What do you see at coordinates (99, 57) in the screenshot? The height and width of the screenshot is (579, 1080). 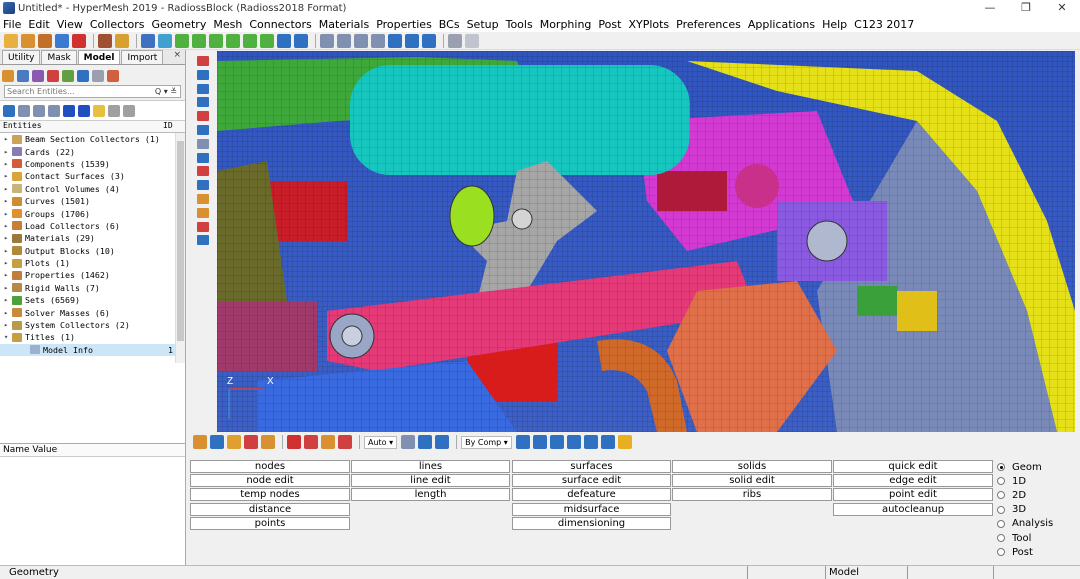 I see `tab-model: Model` at bounding box center [99, 57].